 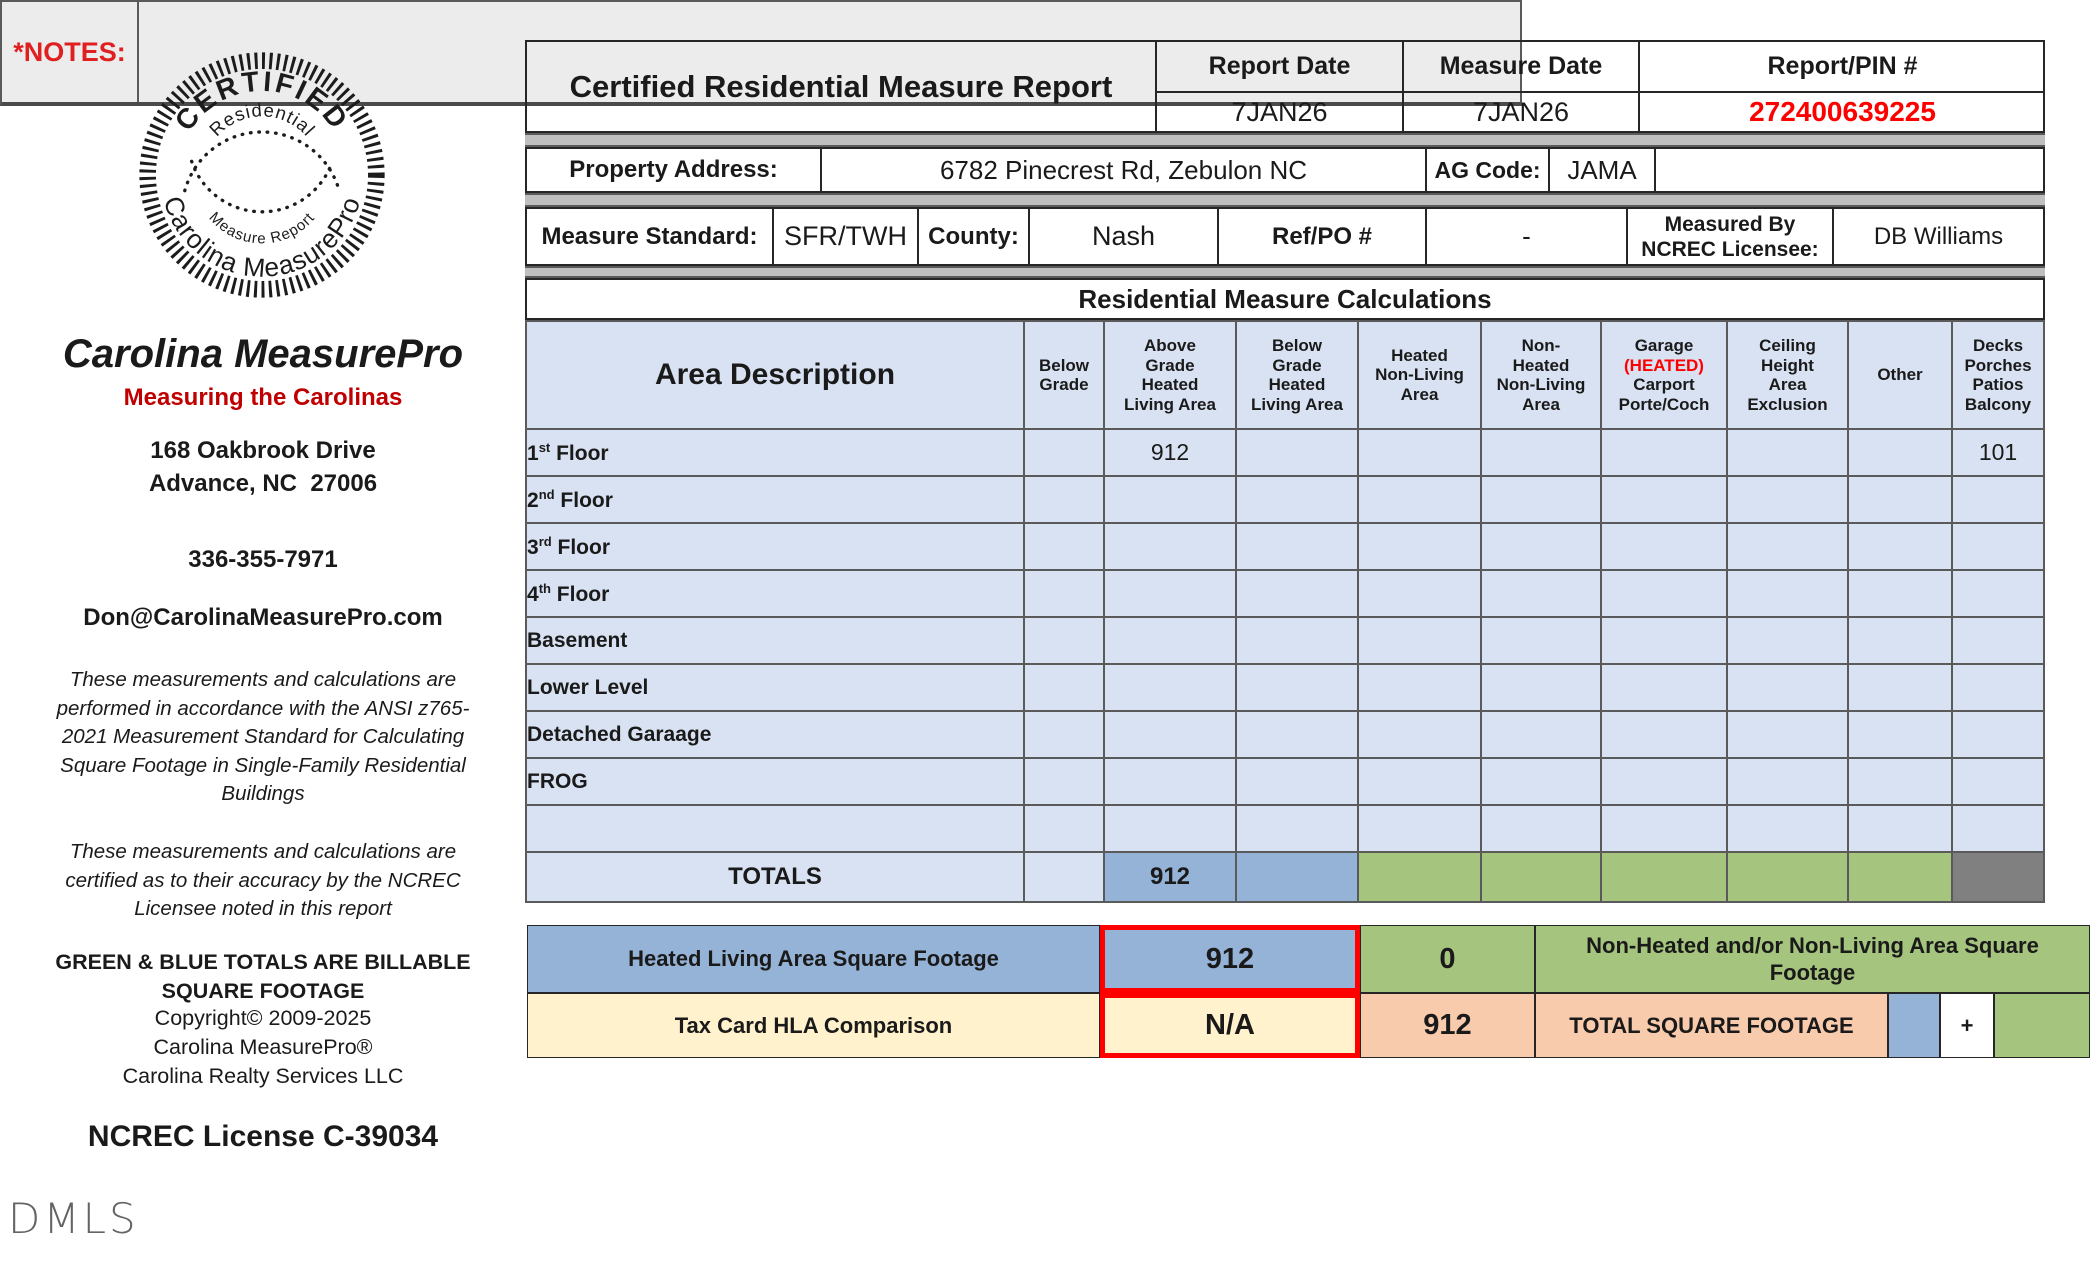 What do you see at coordinates (813, 1025) in the screenshot?
I see `tax-card-label: Tax Card HLA Comparison` at bounding box center [813, 1025].